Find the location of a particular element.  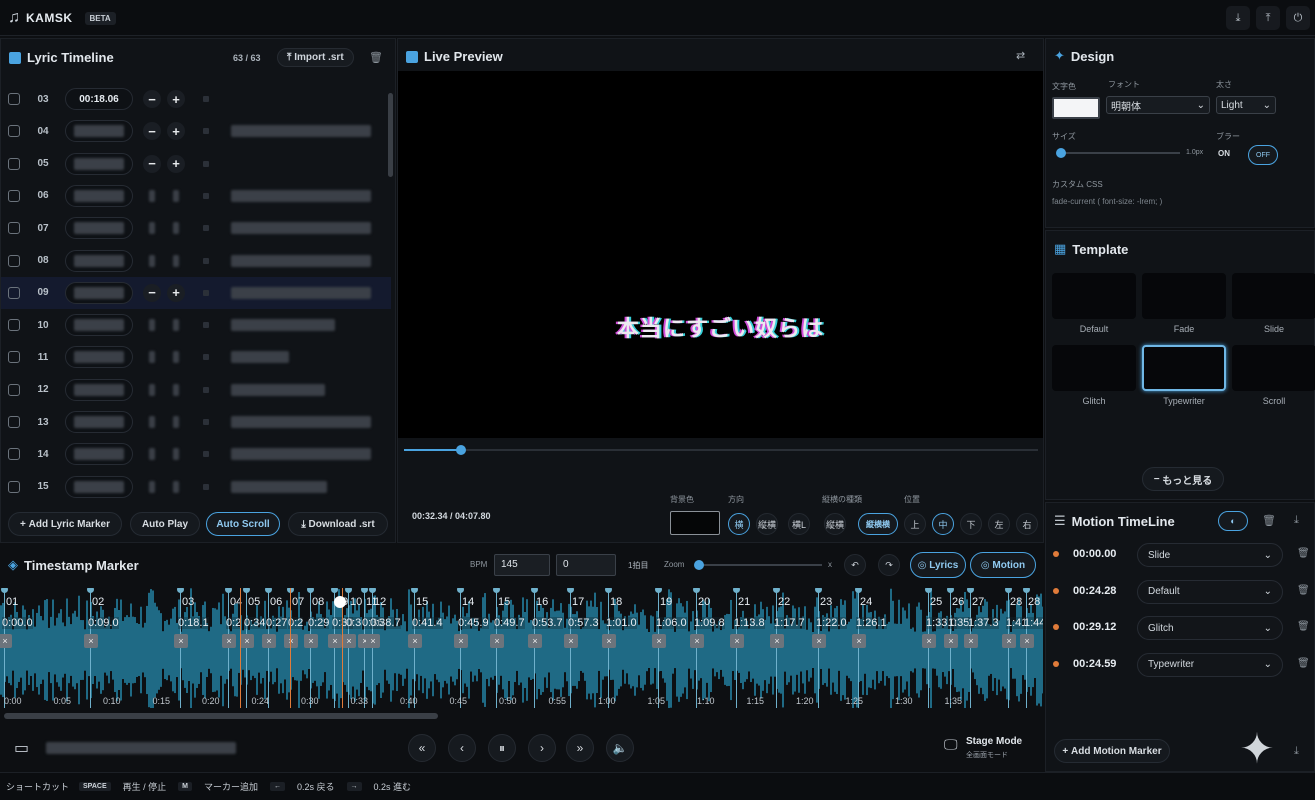

font-select: 明朝体 ⌄ is located at coordinates (1158, 105).